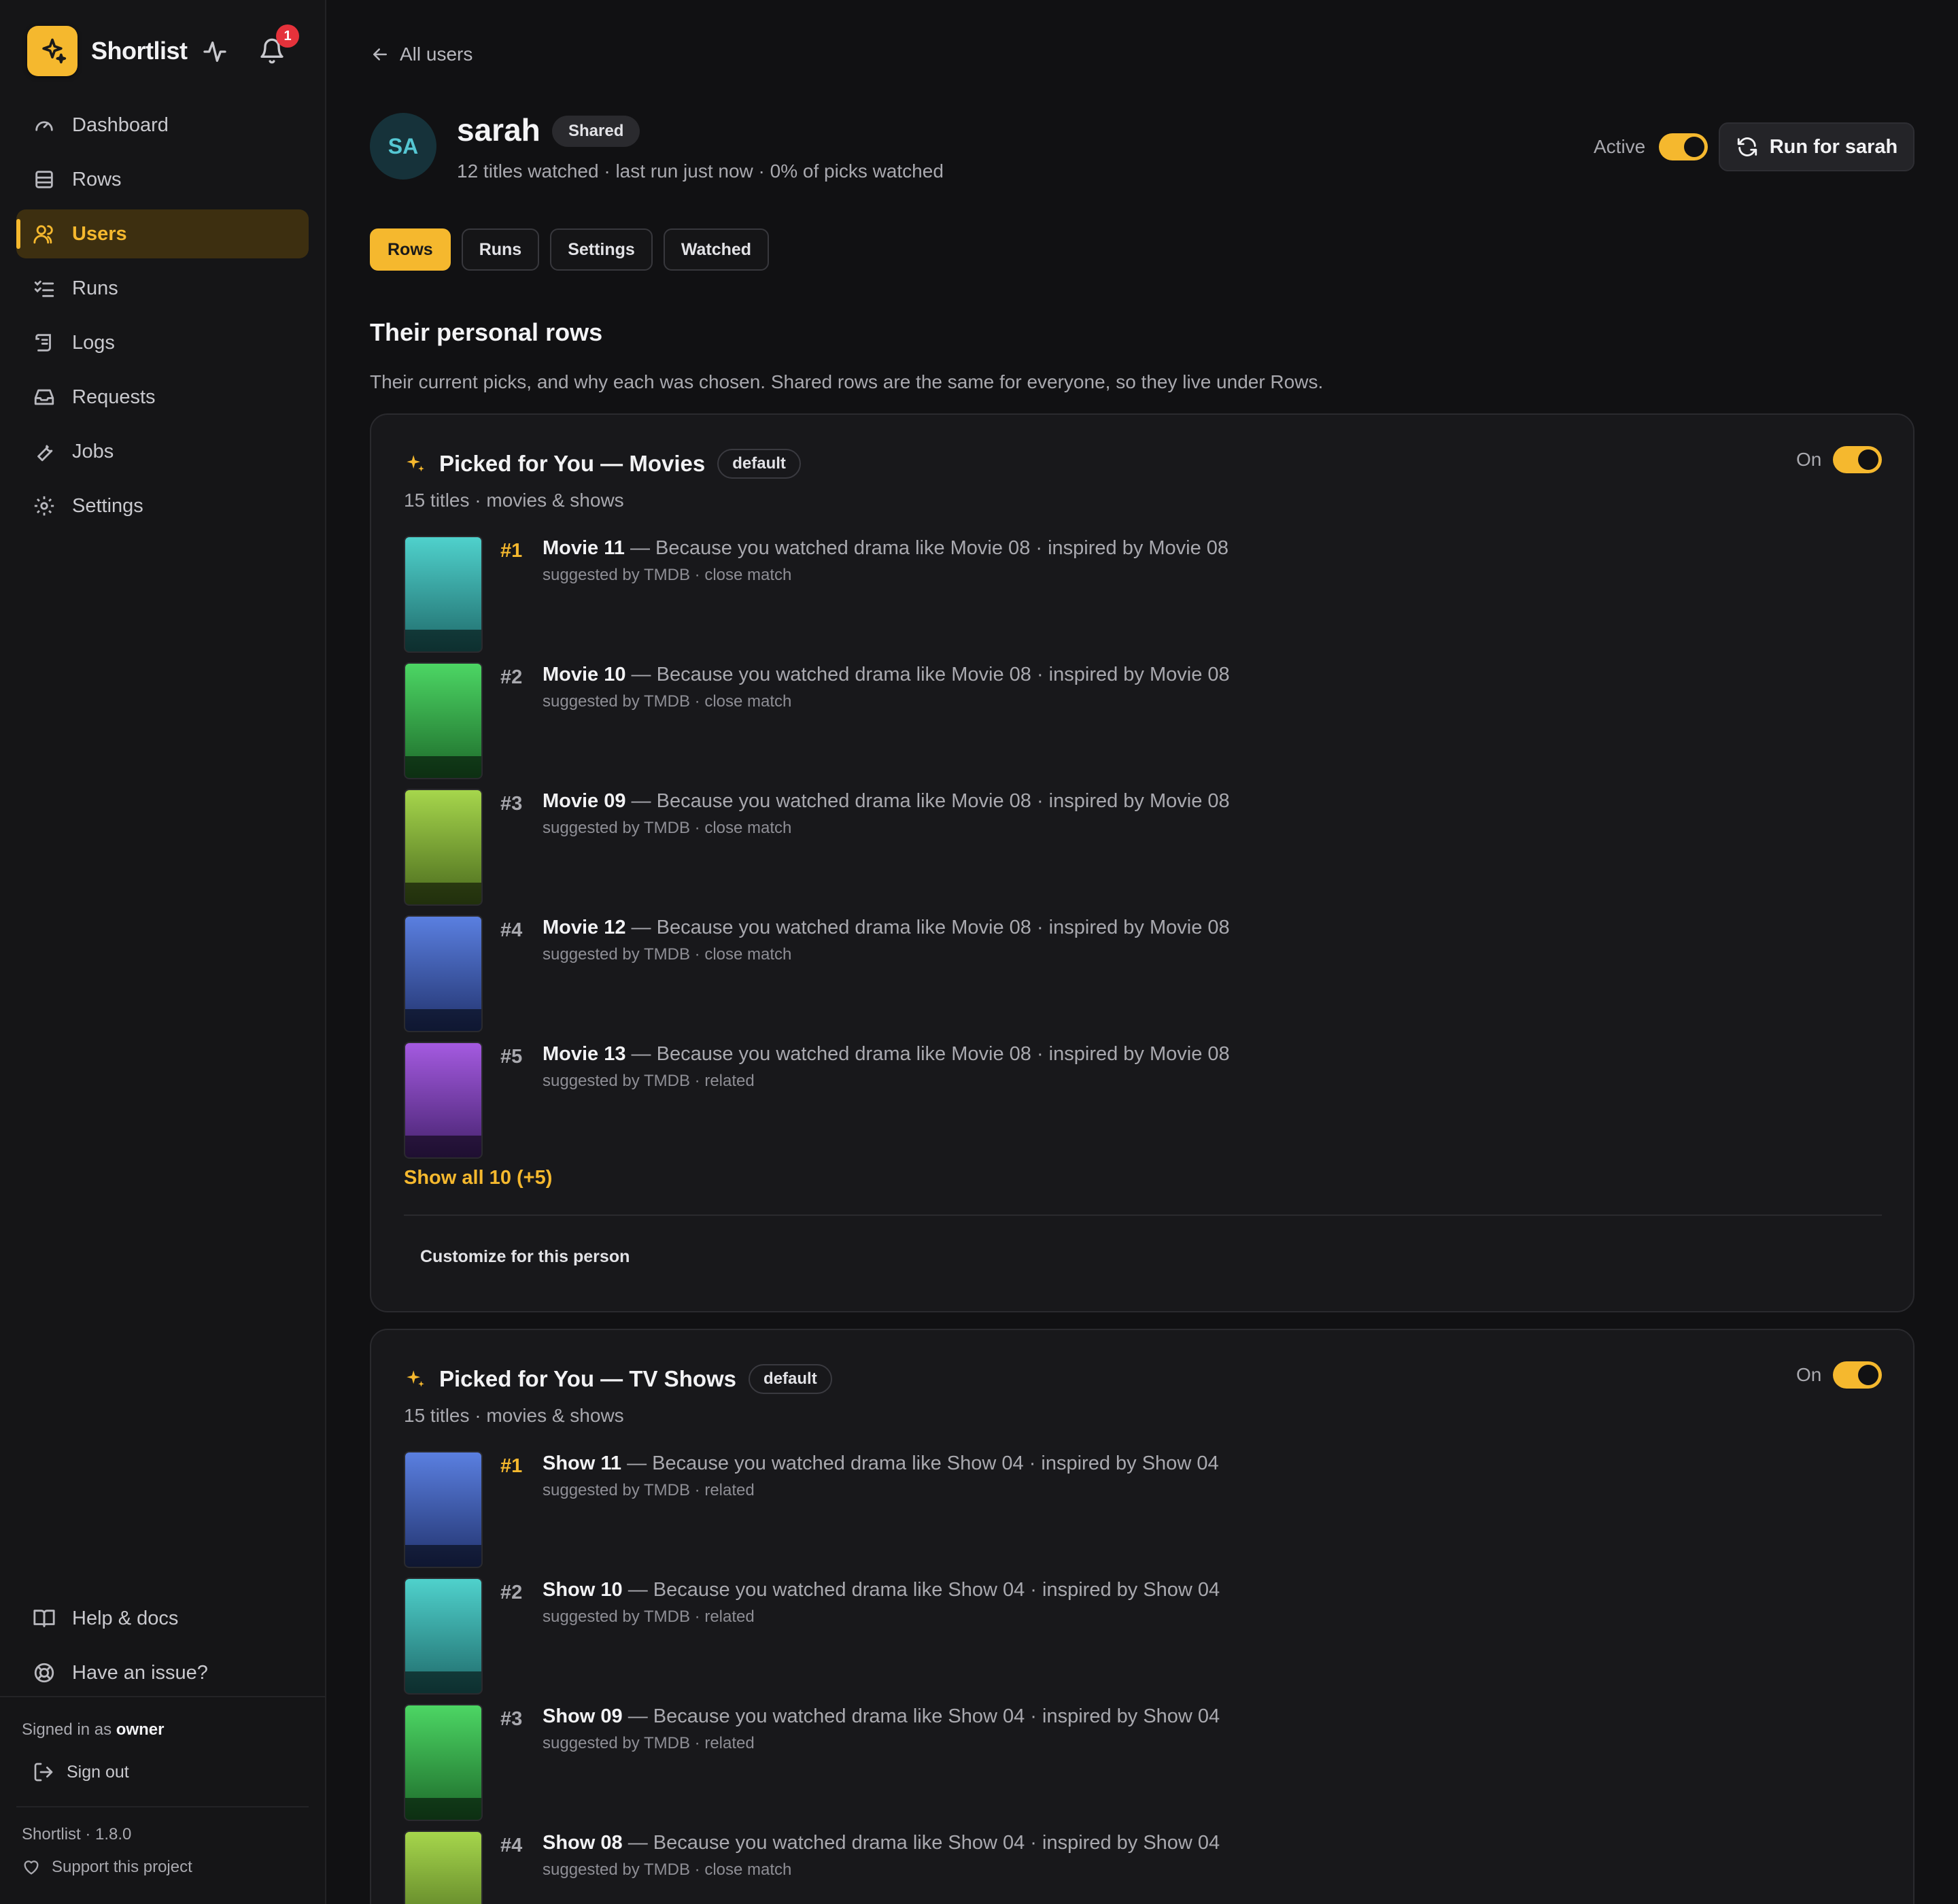  Describe the element at coordinates (583, 1590) in the screenshot. I see `item-title: Show 10` at that location.